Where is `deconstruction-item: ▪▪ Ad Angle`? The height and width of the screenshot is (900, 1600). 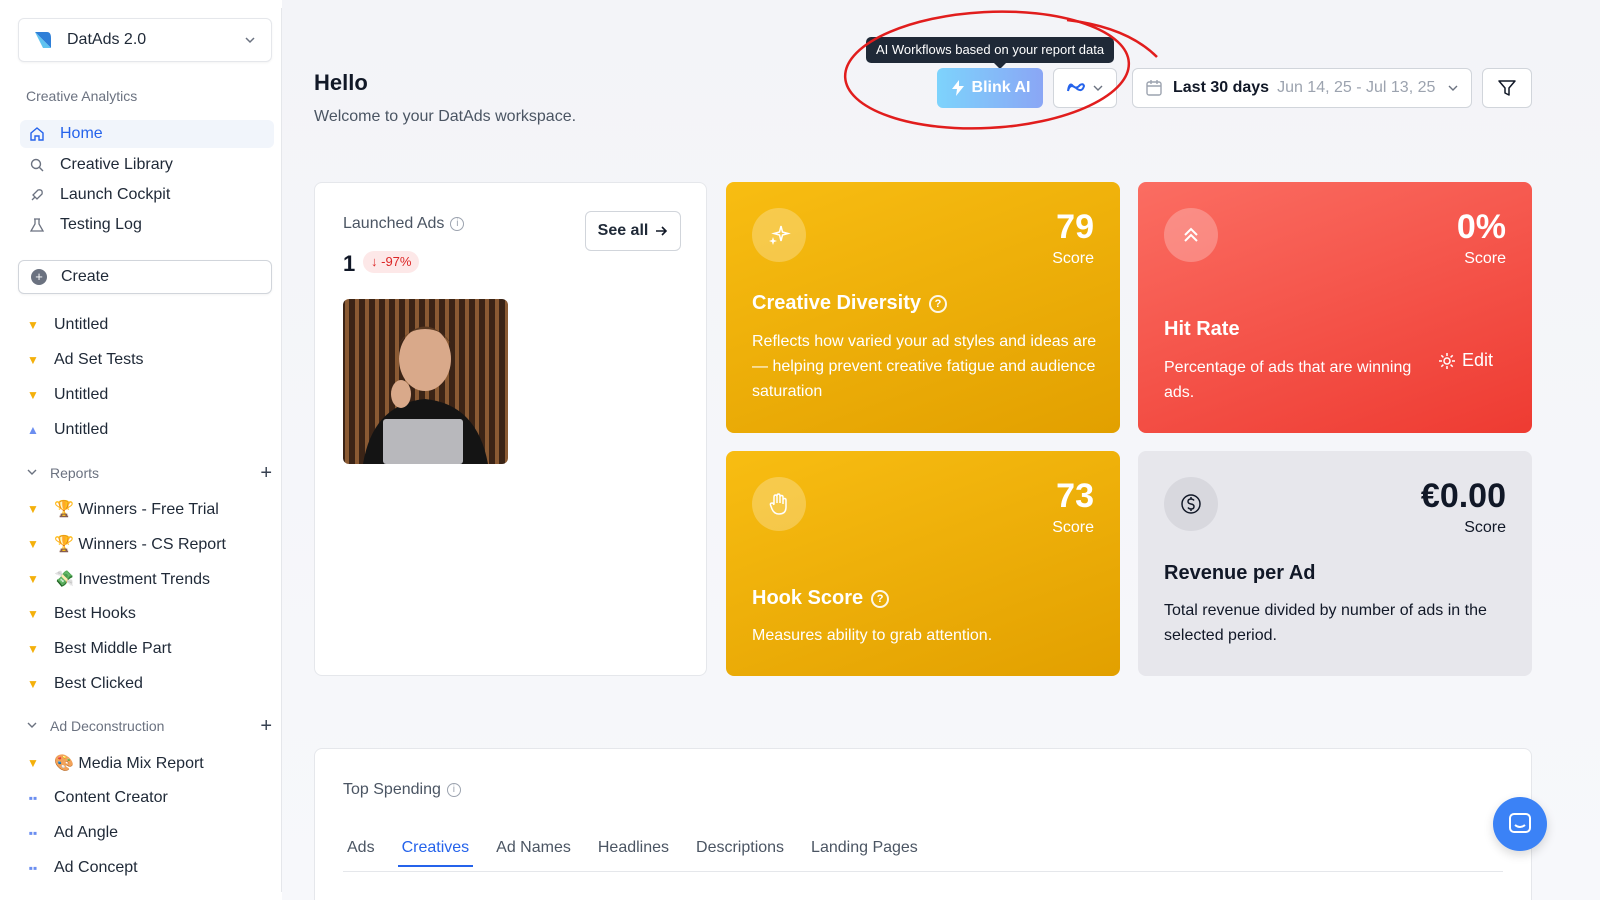
deconstruction-item: ▪▪ Ad Angle is located at coordinates (151, 833).